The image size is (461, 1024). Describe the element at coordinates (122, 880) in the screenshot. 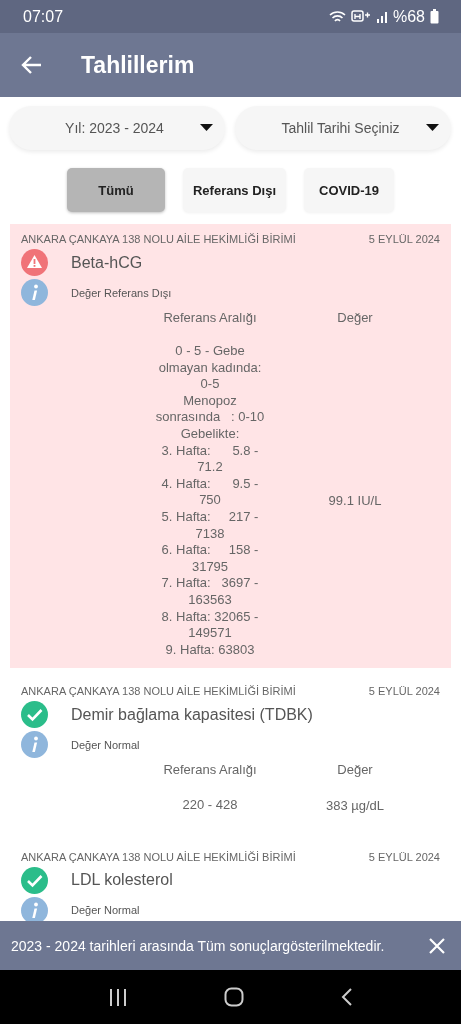

I see `test-name: LDL kolesterol` at that location.